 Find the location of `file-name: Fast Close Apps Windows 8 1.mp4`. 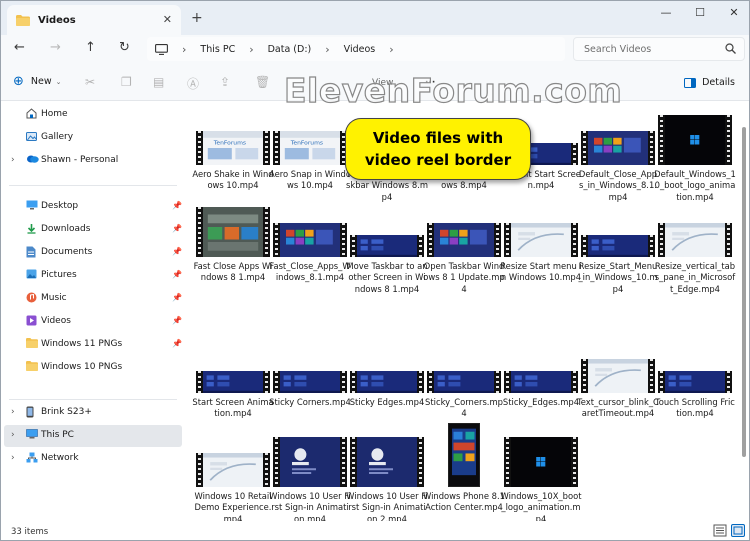

file-name: Fast Close Apps Windows 8 1.mp4 is located at coordinates (233, 272).